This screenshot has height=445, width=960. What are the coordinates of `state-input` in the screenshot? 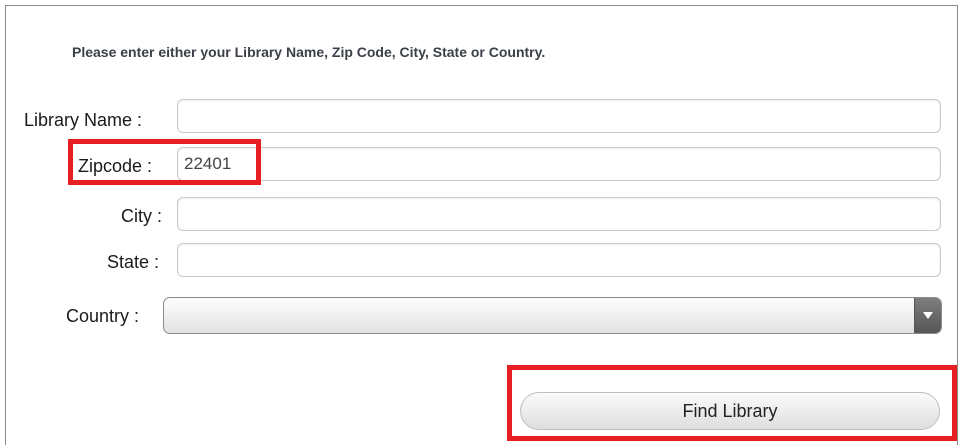 It's located at (559, 260).